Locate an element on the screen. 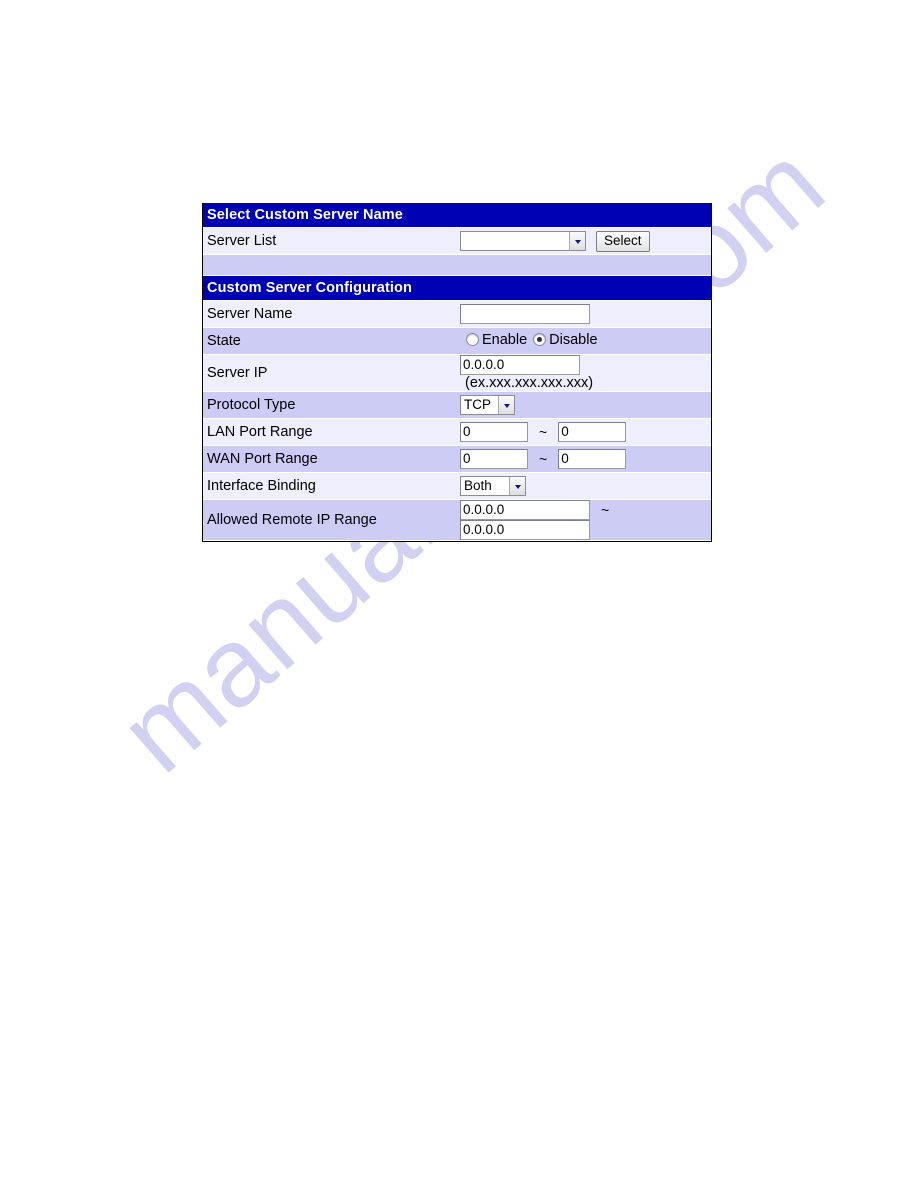 This screenshot has width=918, height=1188. field-allowed-remote-ip-range: 0.0.0.0 ~ 0.0.0.0 is located at coordinates (584, 520).